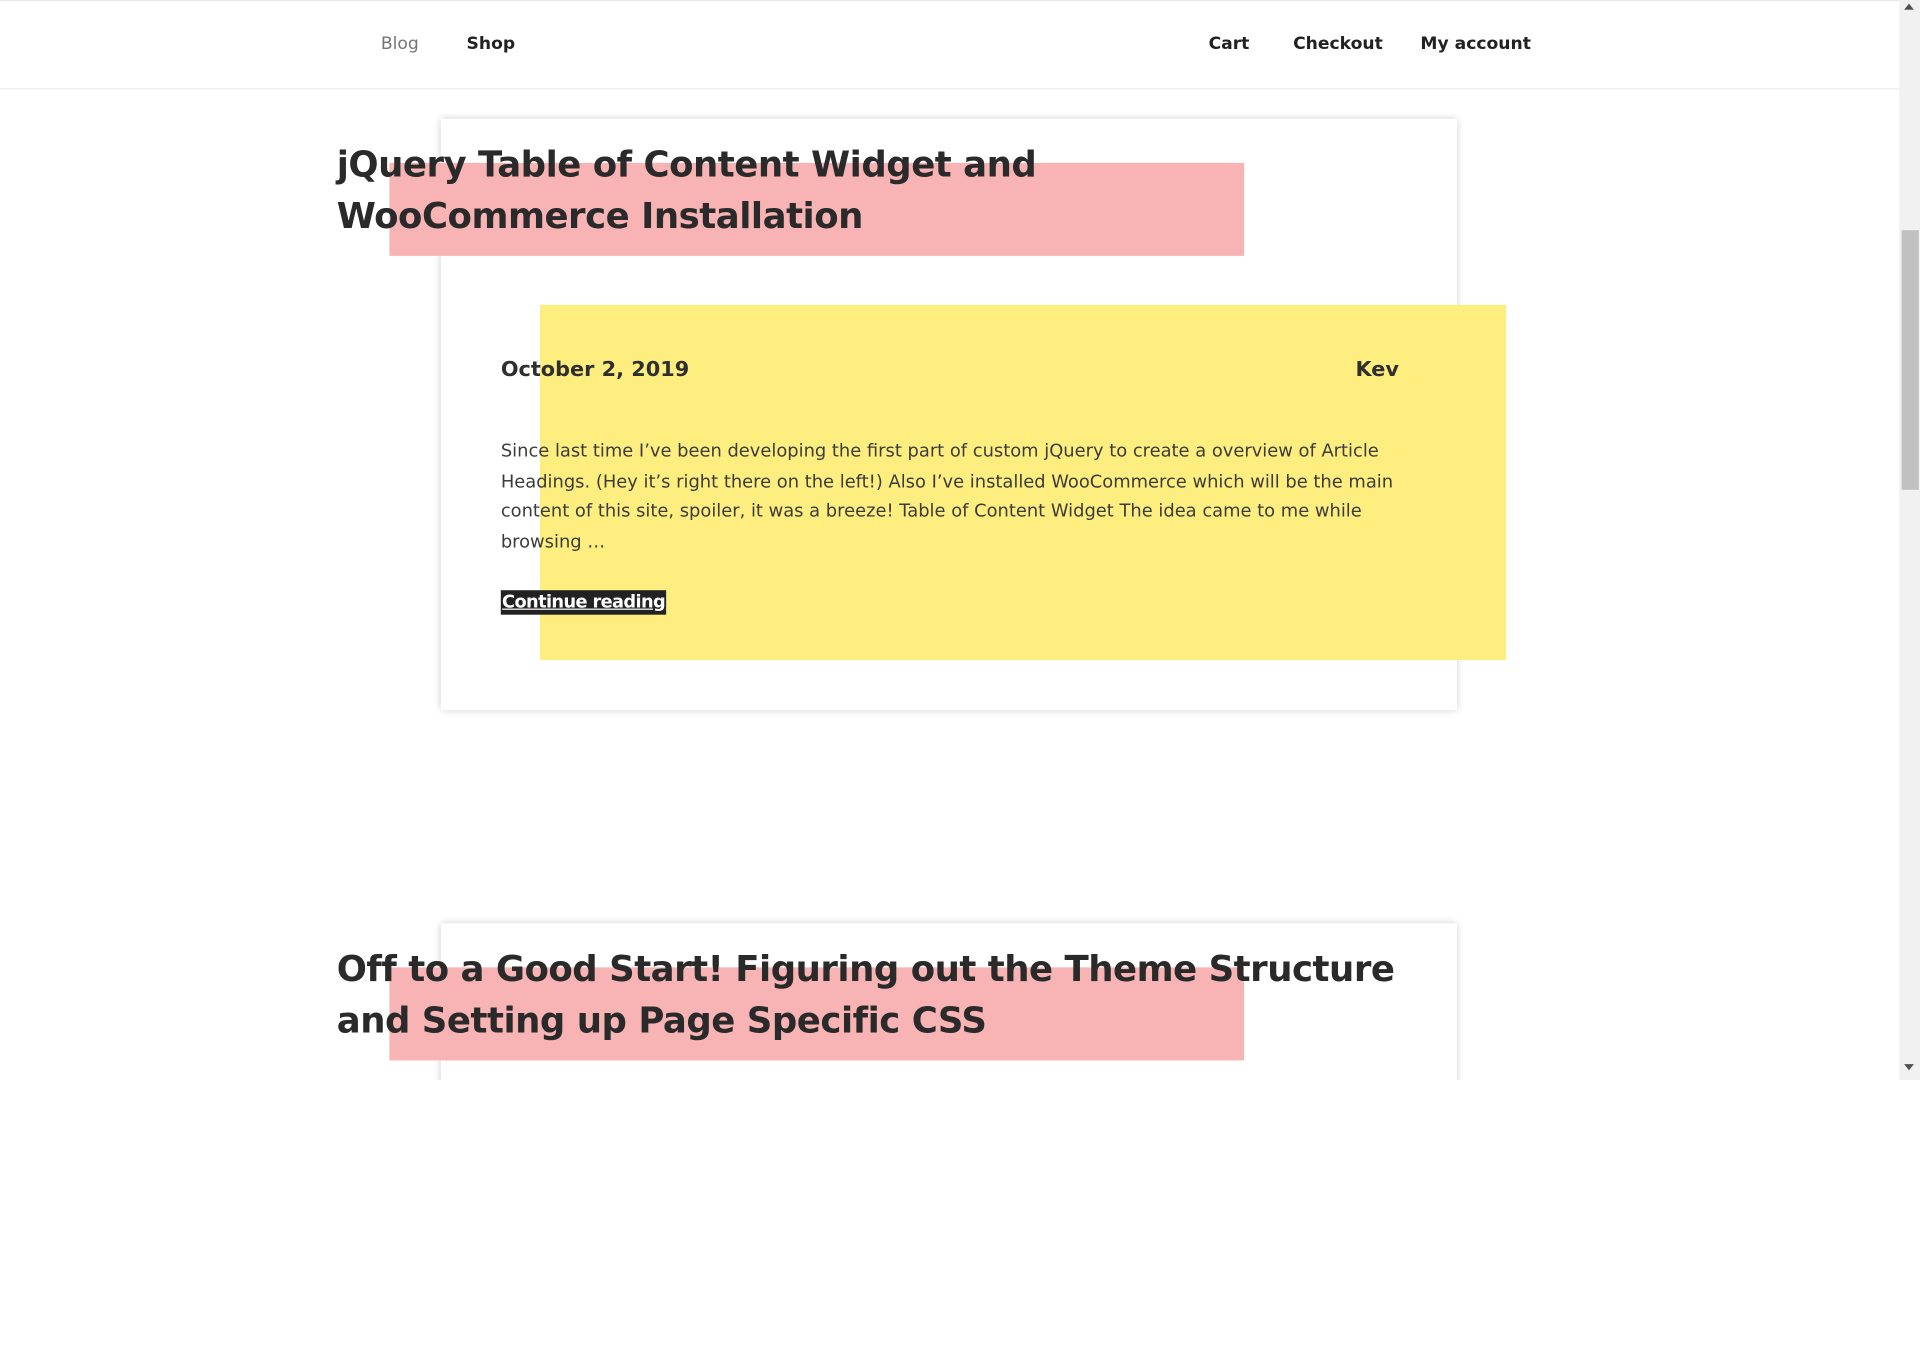 The image size is (1920, 1348). What do you see at coordinates (1377, 370) in the screenshot?
I see `post-author: Kev` at bounding box center [1377, 370].